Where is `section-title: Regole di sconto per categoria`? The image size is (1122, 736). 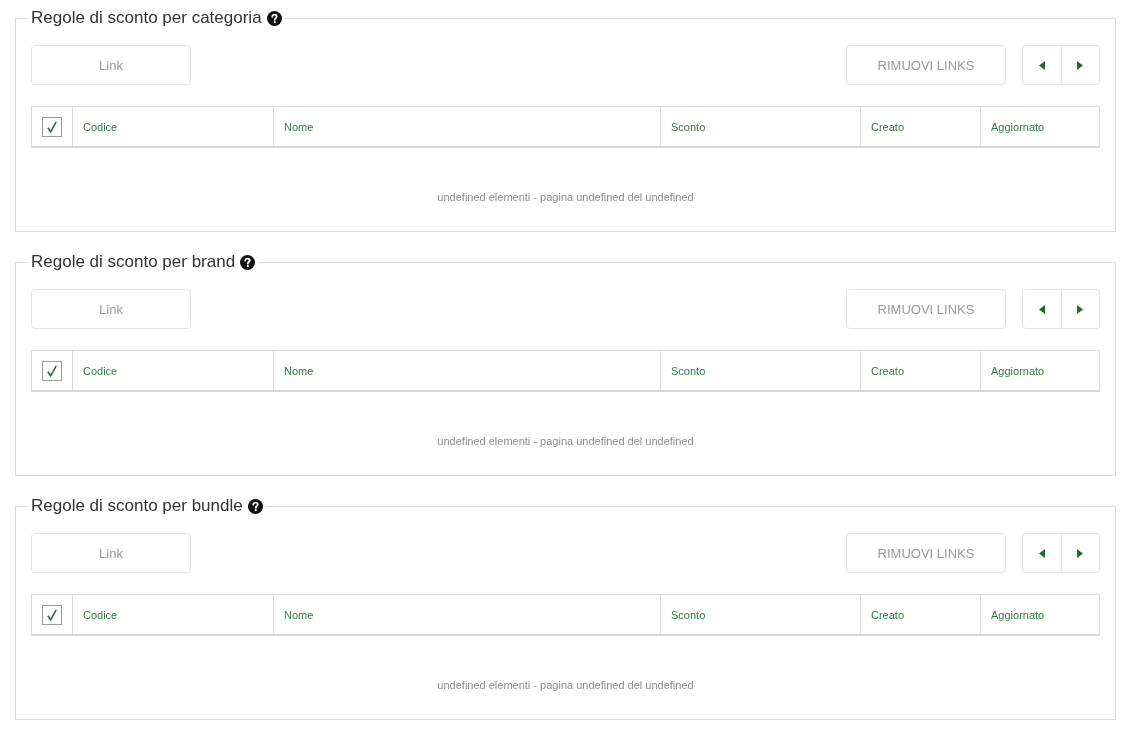 section-title: Regole di sconto per categoria is located at coordinates (146, 18).